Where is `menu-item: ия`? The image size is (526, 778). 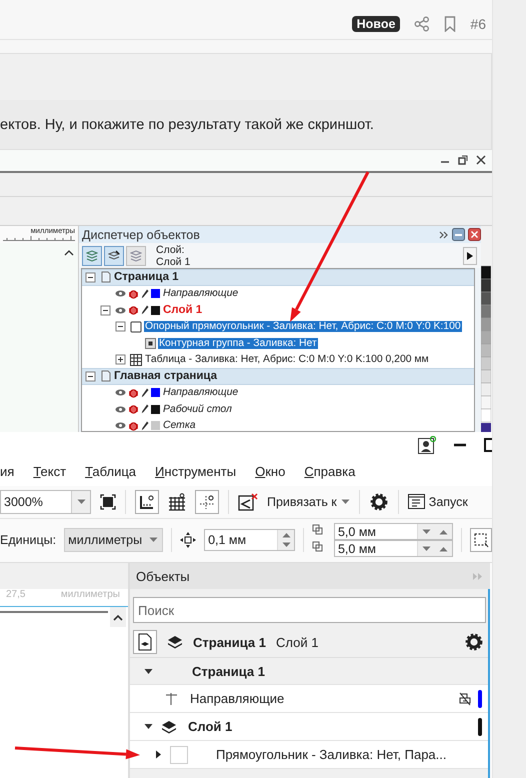
menu-item: ия is located at coordinates (7, 472).